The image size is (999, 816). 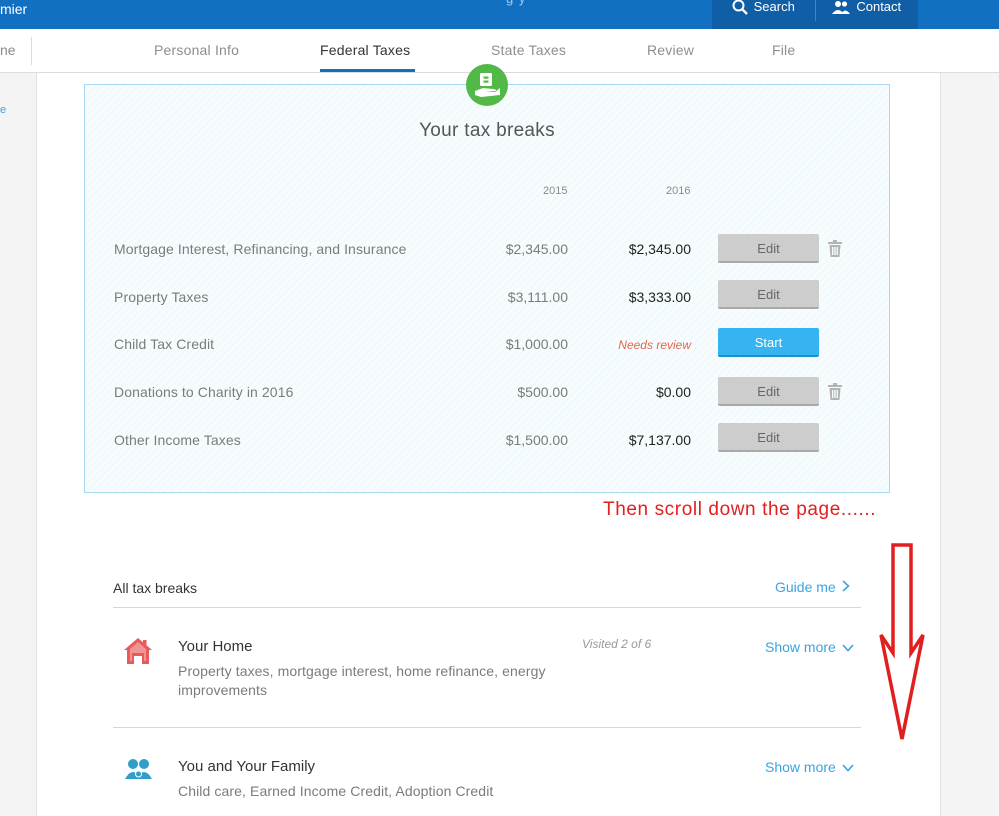 What do you see at coordinates (204, 392) in the screenshot?
I see `row-label-donations: Donations to Charity in 2016` at bounding box center [204, 392].